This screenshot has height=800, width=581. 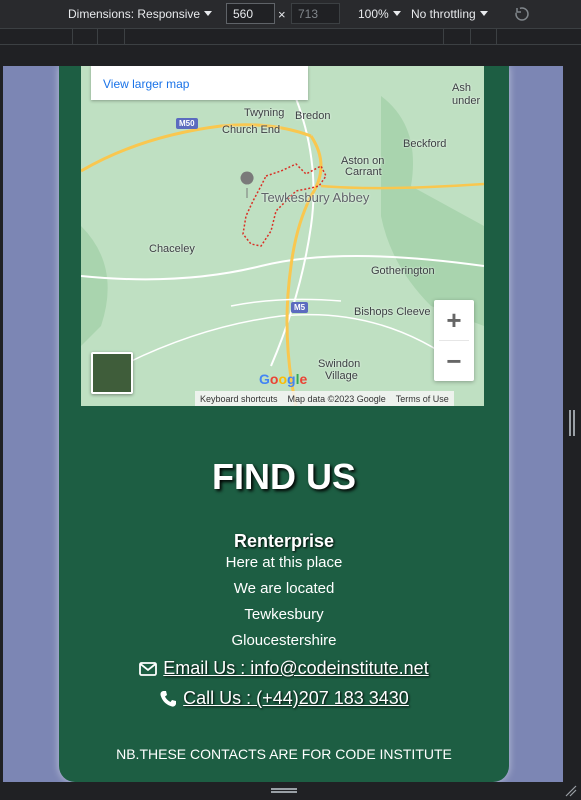 What do you see at coordinates (339, 364) in the screenshot?
I see `place-label: Swindon` at bounding box center [339, 364].